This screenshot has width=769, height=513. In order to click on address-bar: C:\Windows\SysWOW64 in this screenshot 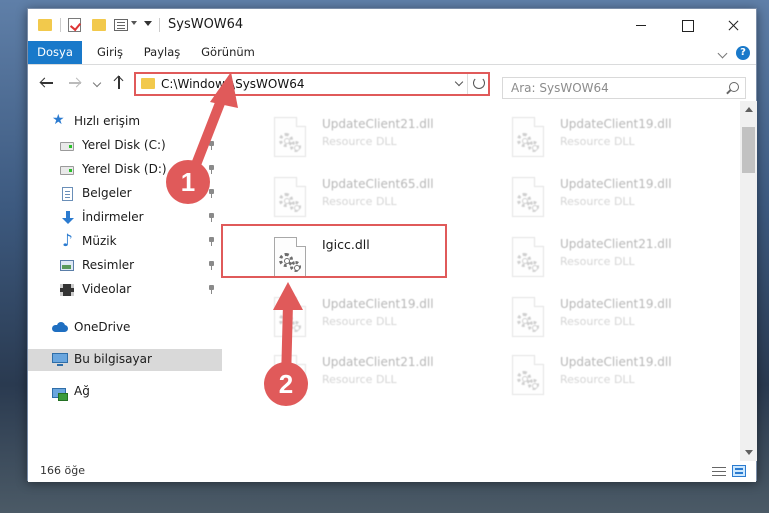, I will do `click(312, 84)`.